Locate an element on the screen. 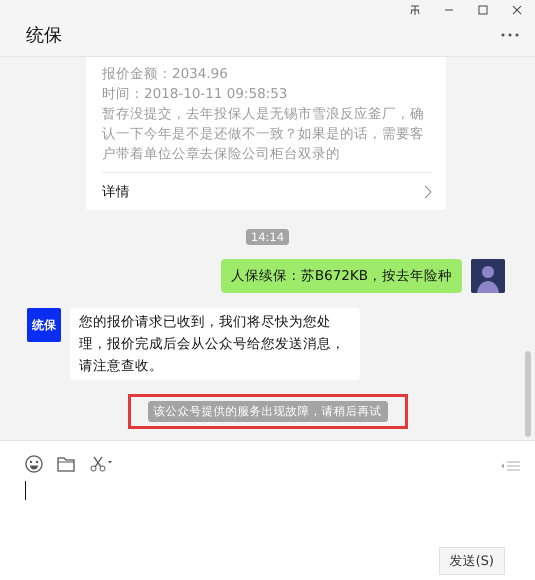  text-cursor is located at coordinates (25, 490).